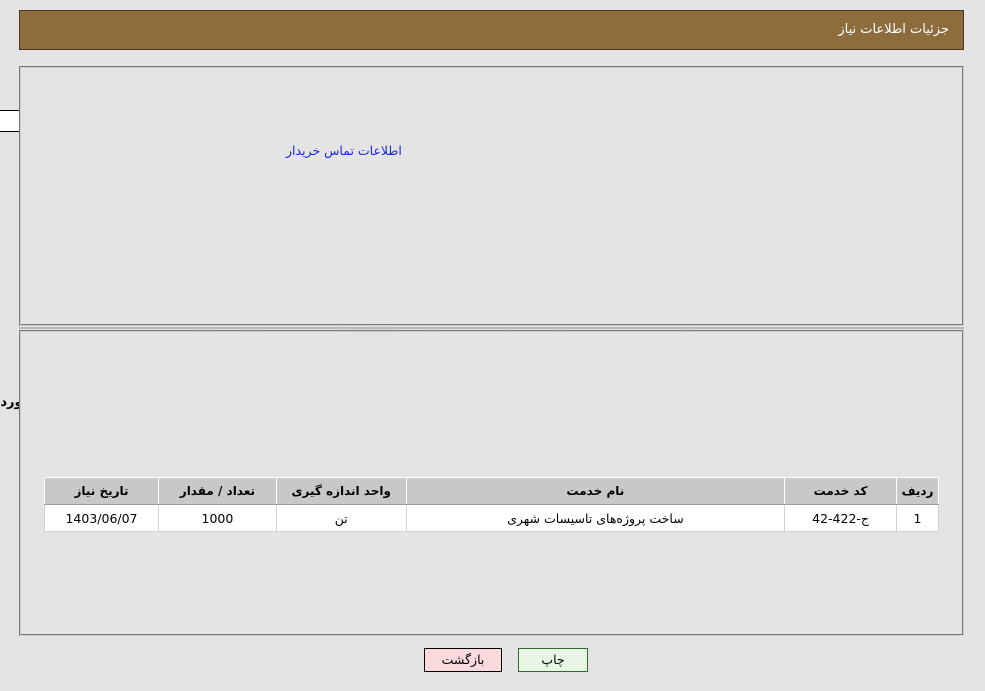 The width and height of the screenshot is (985, 691). I want to click on cell-name: ساخت پروژه‌های تاسیسات شهری, so click(596, 518).